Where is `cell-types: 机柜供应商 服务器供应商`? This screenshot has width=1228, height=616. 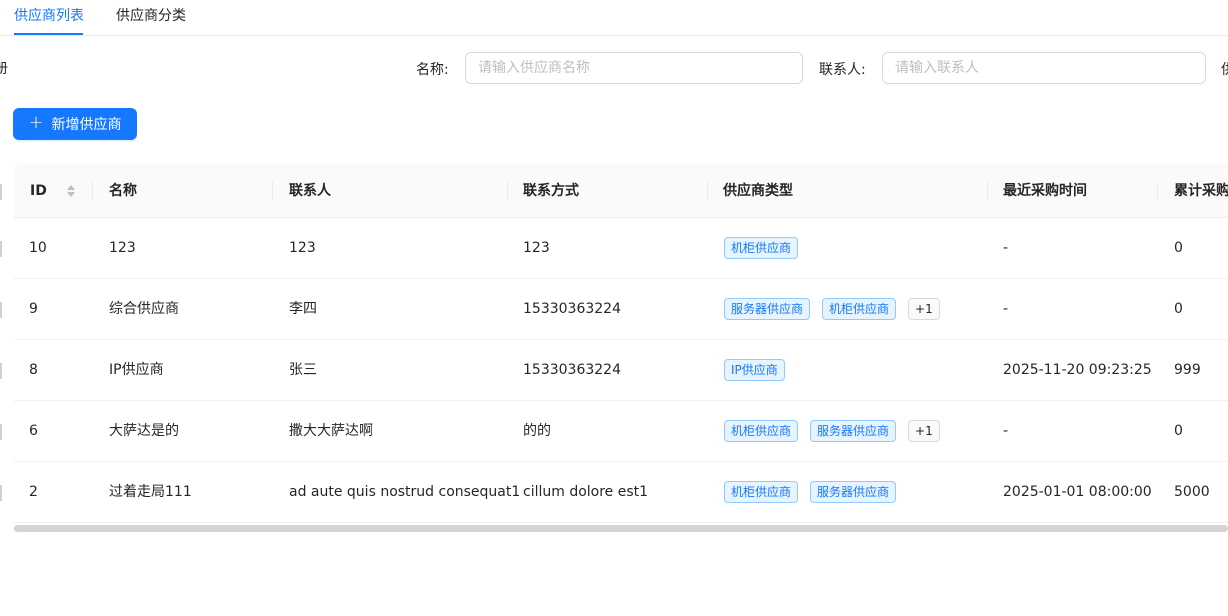
cell-types: 机柜供应商 服务器供应商 is located at coordinates (810, 492).